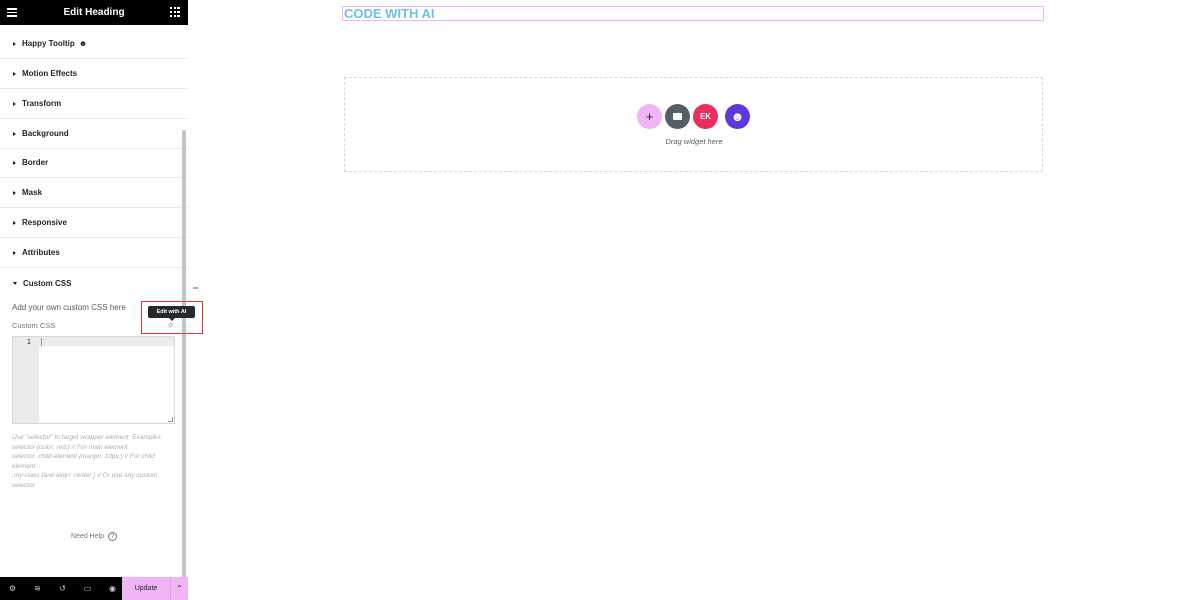 The width and height of the screenshot is (1200, 600). I want to click on history-icon: ↺, so click(62, 588).